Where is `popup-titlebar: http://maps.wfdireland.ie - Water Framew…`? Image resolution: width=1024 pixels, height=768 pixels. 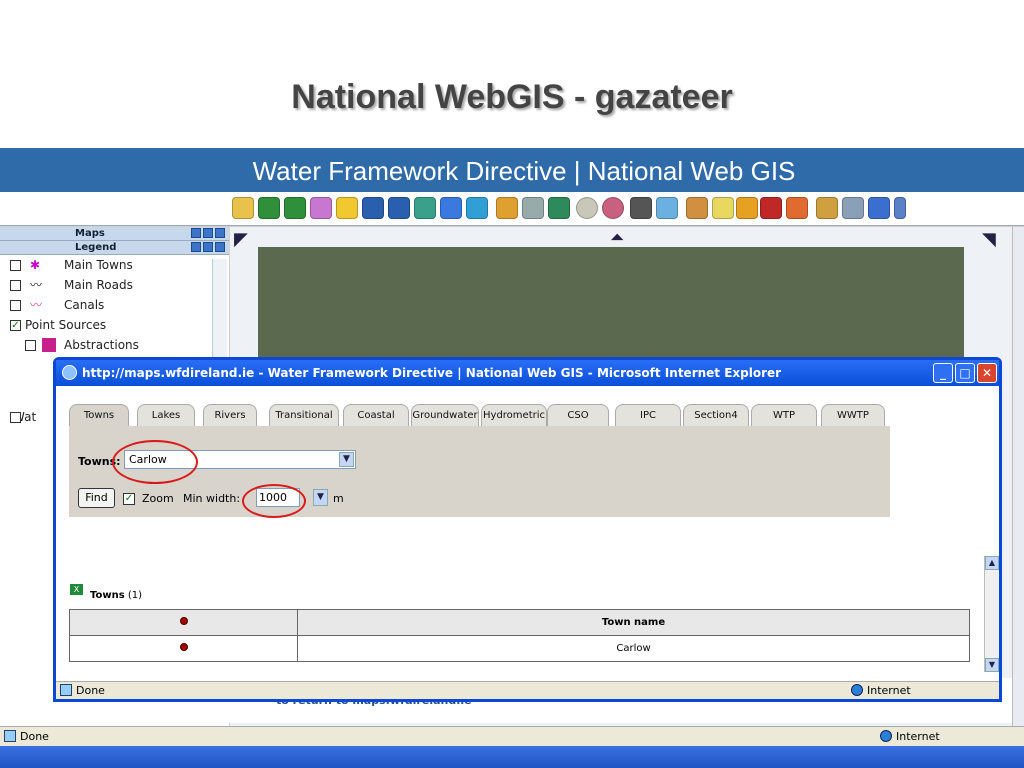
popup-titlebar: http://maps.wfdireland.ie - Water Framew… is located at coordinates (527, 373).